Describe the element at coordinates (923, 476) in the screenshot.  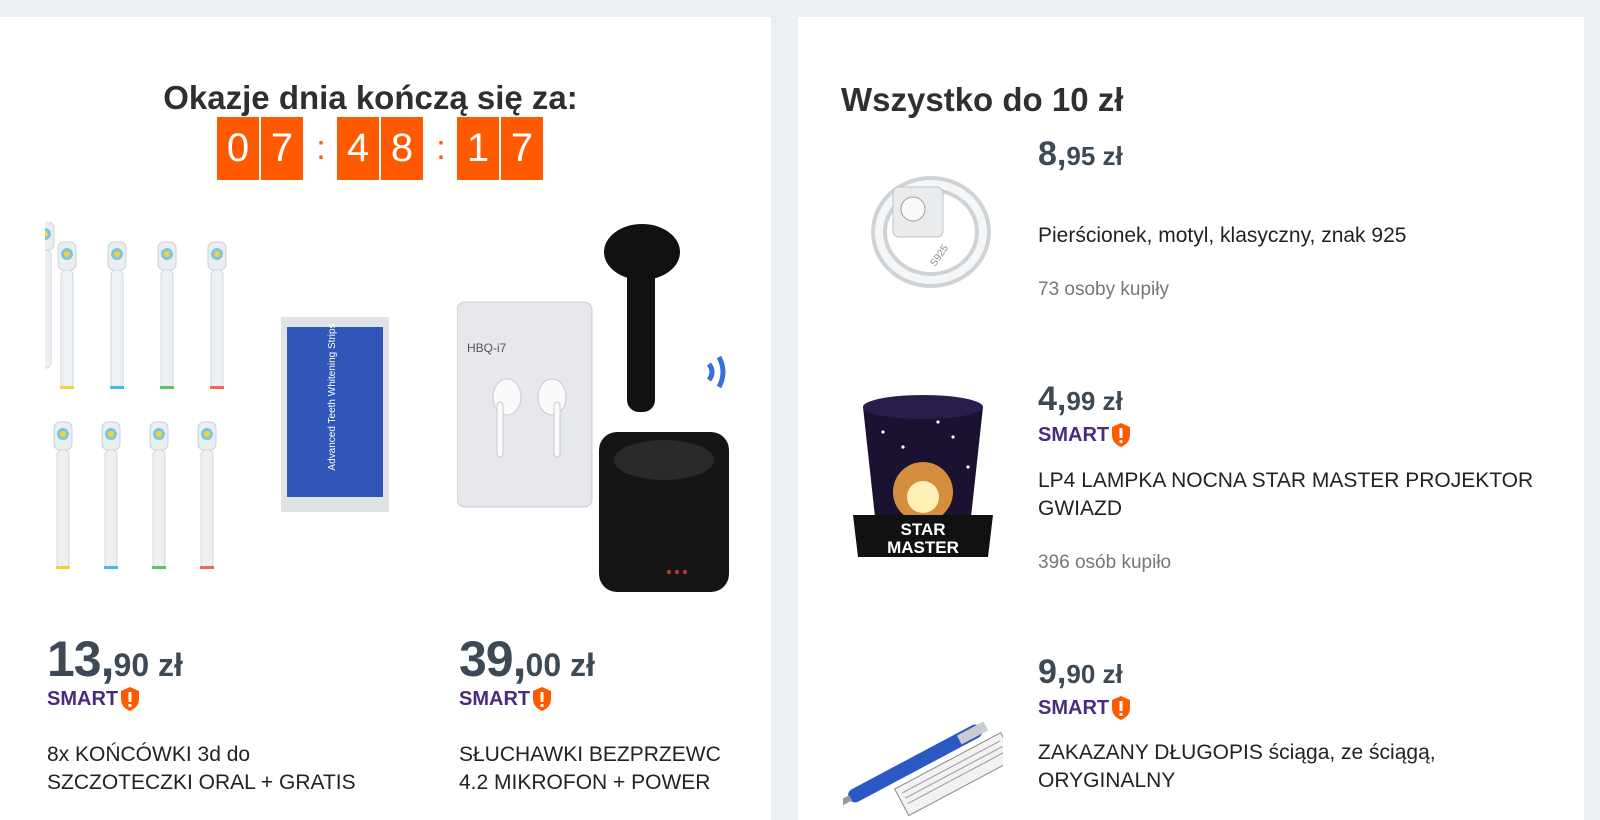
I see `product-image-star-projector: STAR MASTER` at that location.